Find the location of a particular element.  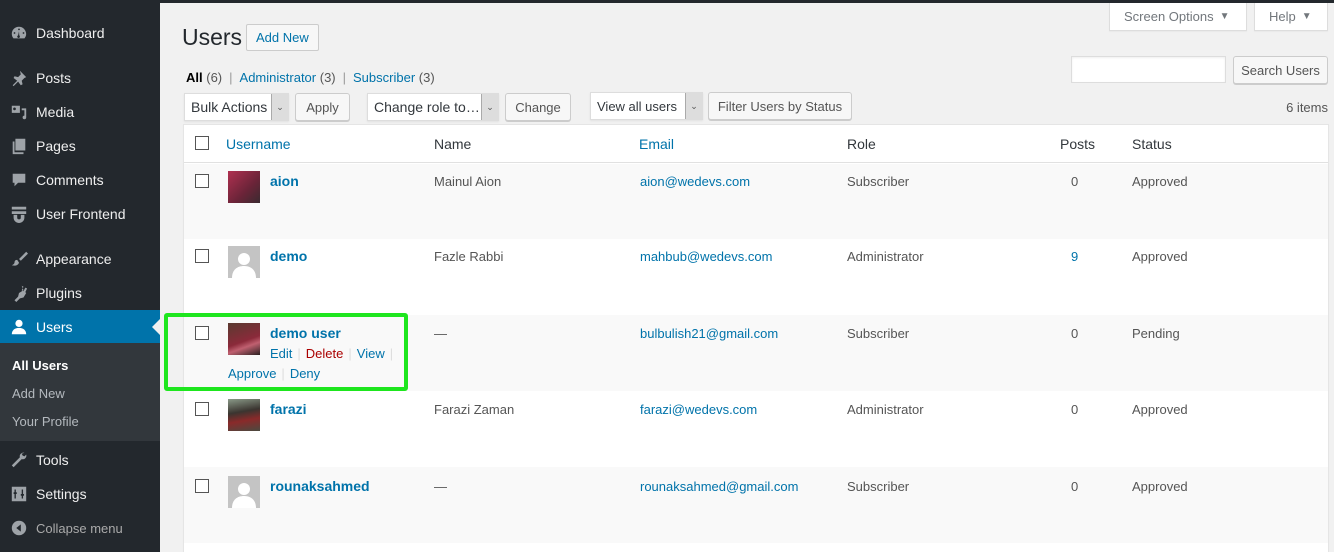

sidebar-item-label: Appearance is located at coordinates (74, 259).